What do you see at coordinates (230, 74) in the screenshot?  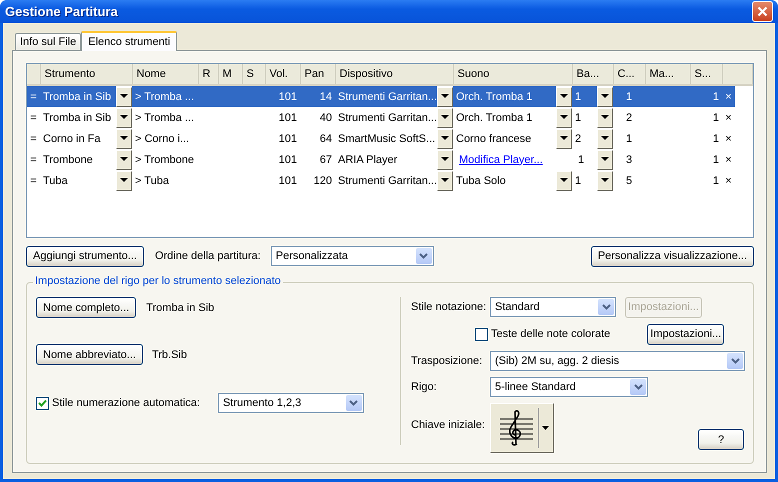 I see `column-header: M` at bounding box center [230, 74].